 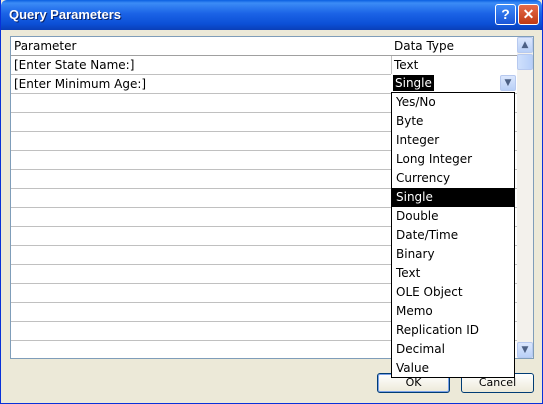 What do you see at coordinates (453, 349) in the screenshot?
I see `dropdown-option: Decimal` at bounding box center [453, 349].